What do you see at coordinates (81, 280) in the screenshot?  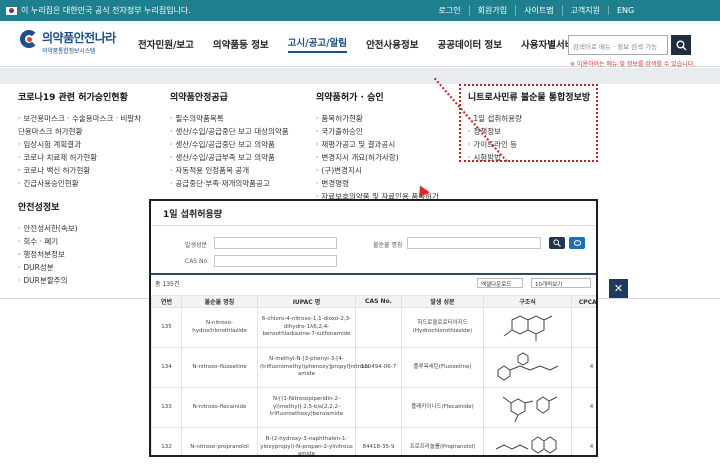 I see `menu-item: DUR분할주의` at bounding box center [81, 280].